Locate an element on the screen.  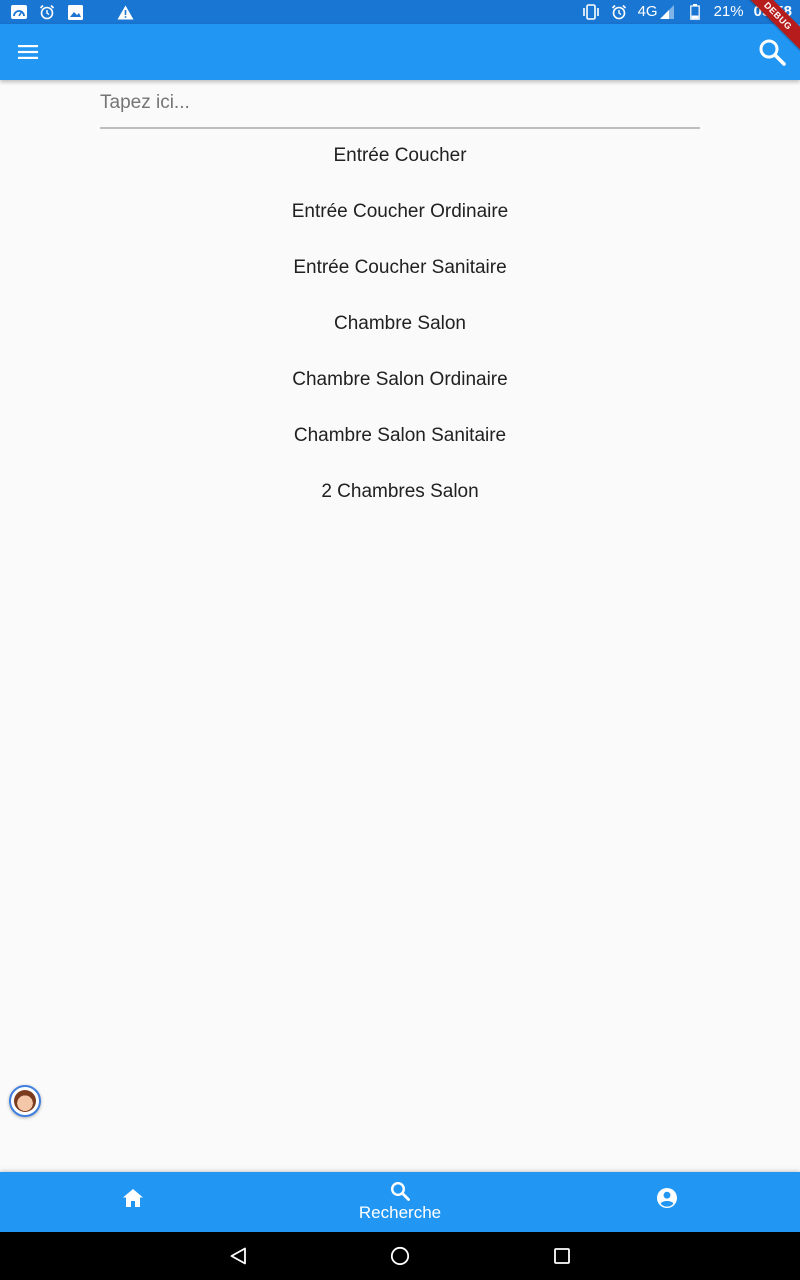
system-recents-button is located at coordinates (562, 1256).